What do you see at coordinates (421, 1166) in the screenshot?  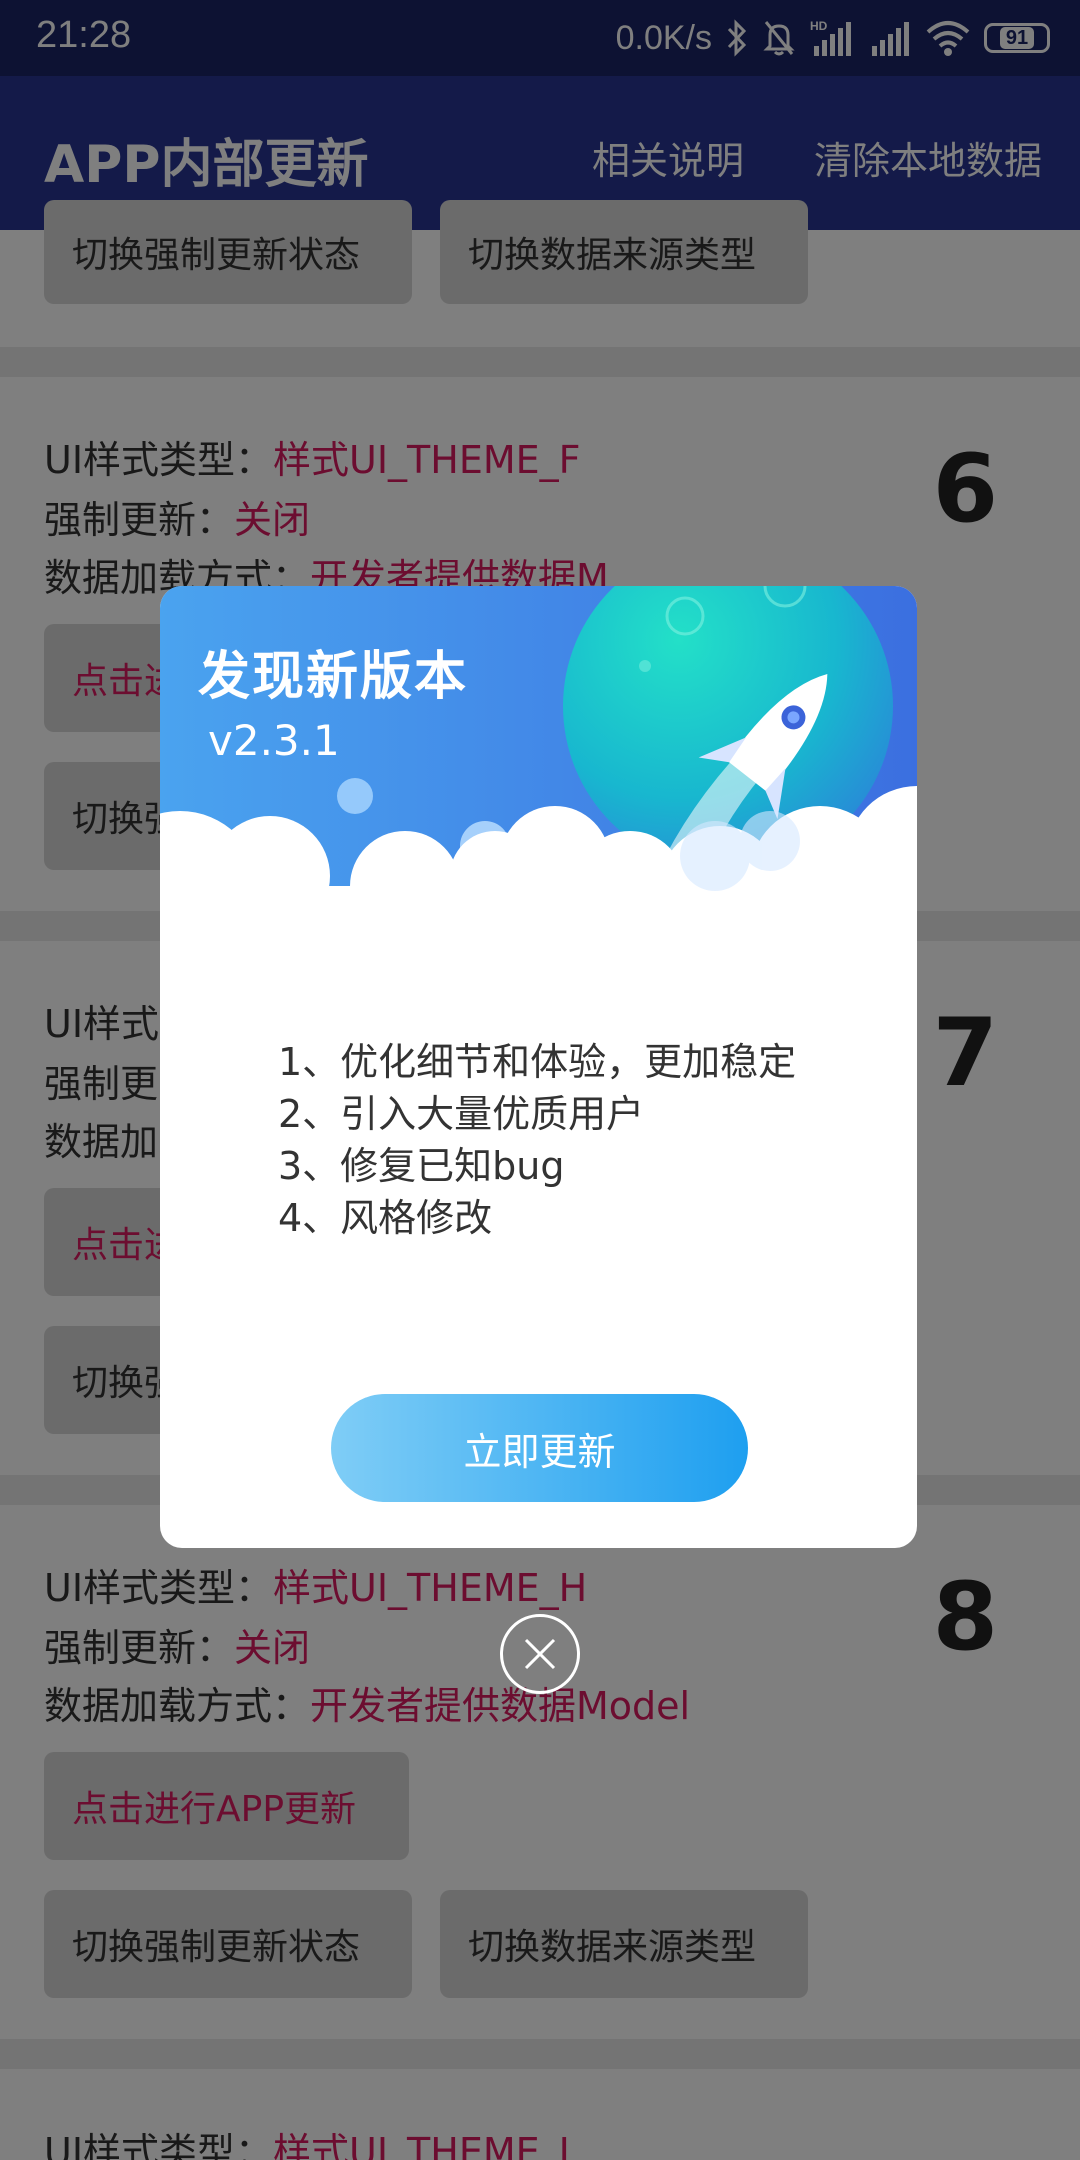 I see `update-note-item: 3、修复已知bug` at bounding box center [421, 1166].